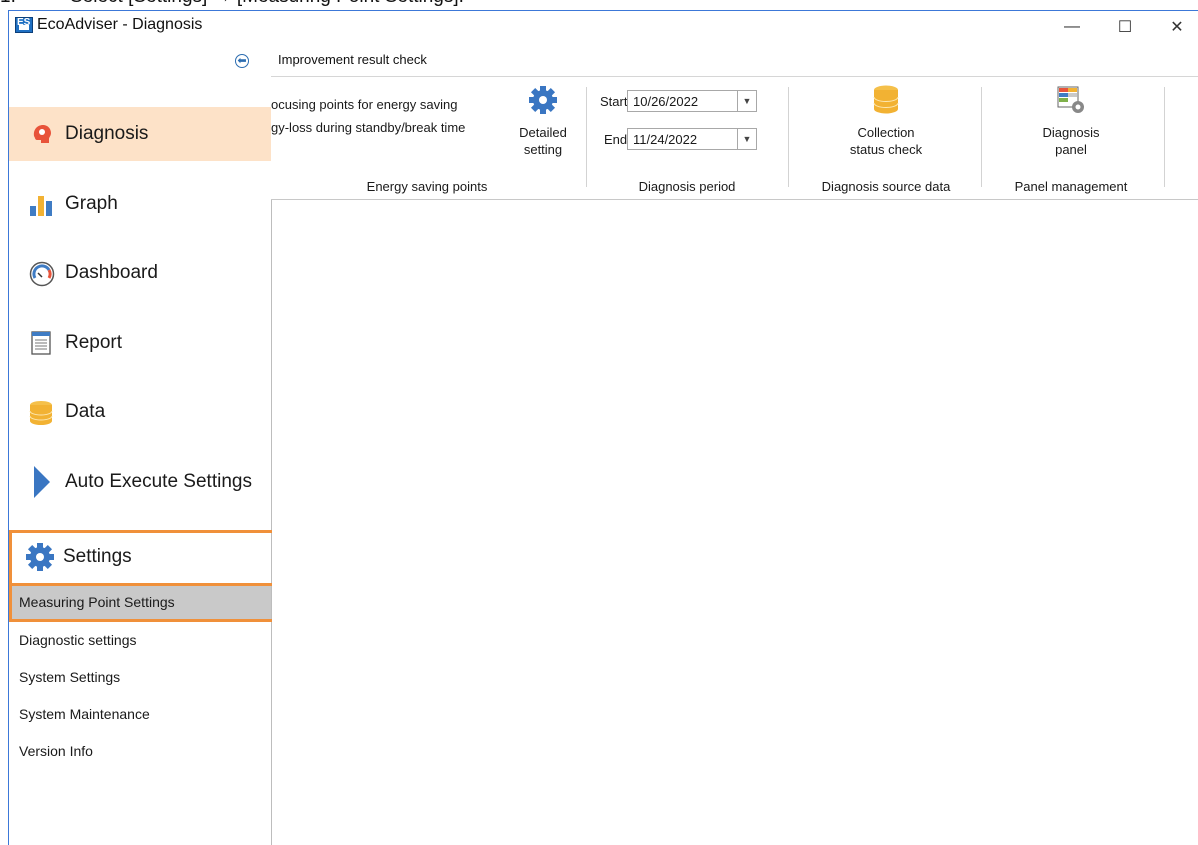  Describe the element at coordinates (1071, 123) in the screenshot. I see `diagnosis-panel-button: Diagnosis panel` at that location.